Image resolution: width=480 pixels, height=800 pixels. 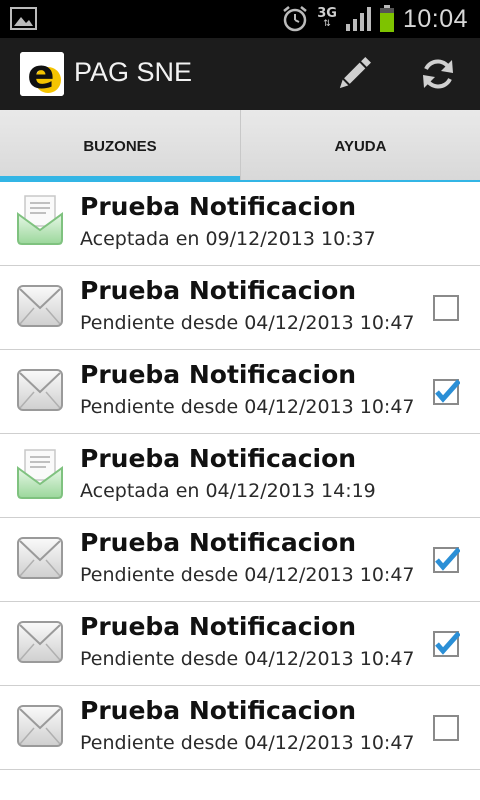 I want to click on alarm-icon, so click(x=295, y=19).